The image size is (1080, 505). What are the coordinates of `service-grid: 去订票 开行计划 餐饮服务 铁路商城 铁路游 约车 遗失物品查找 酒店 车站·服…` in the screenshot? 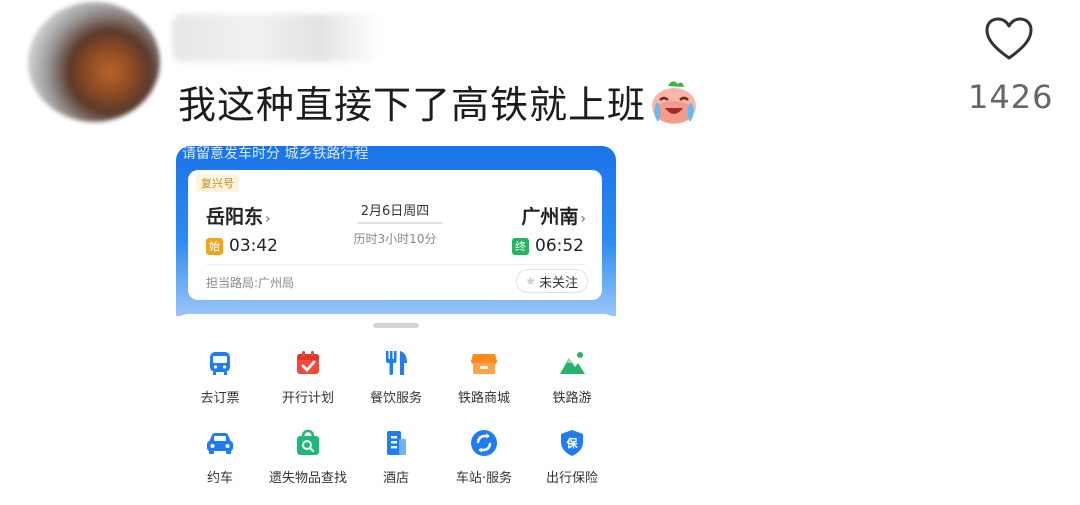 It's located at (396, 417).